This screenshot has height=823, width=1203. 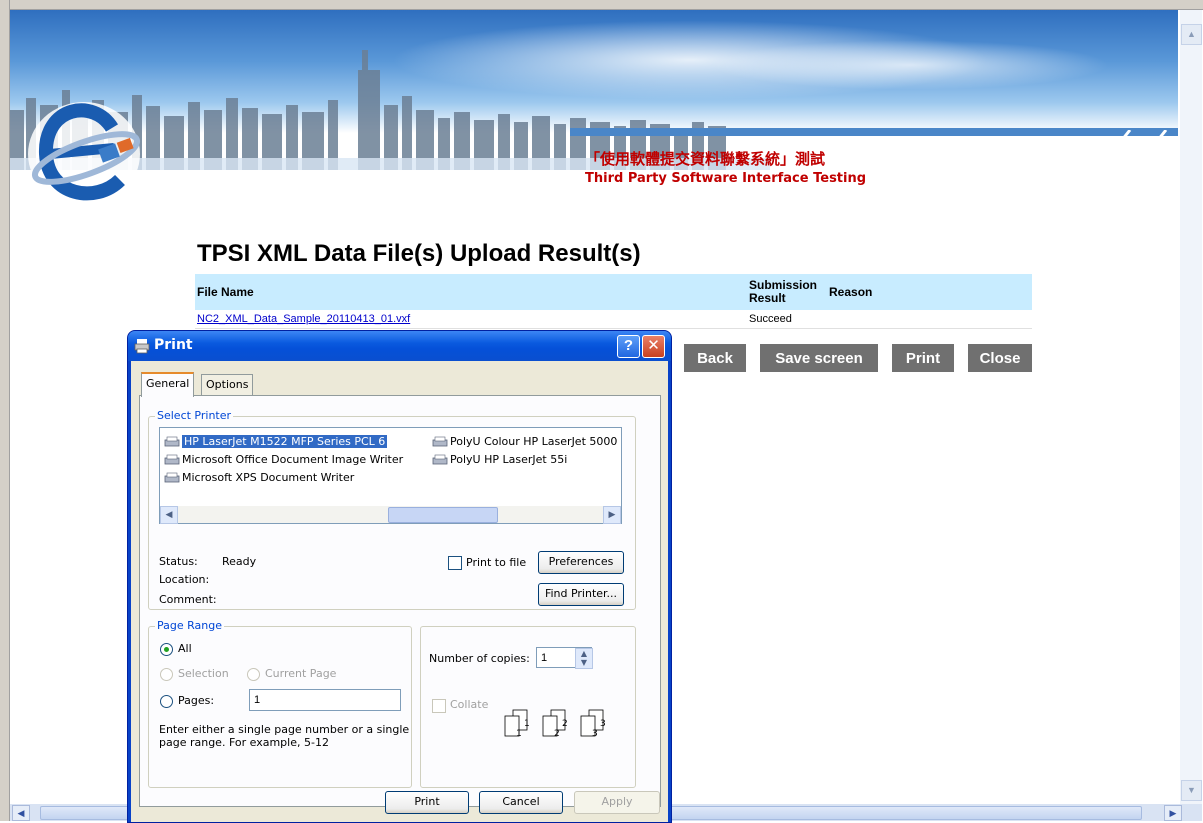 I want to click on column-header-reason: Reason, so click(x=929, y=292).